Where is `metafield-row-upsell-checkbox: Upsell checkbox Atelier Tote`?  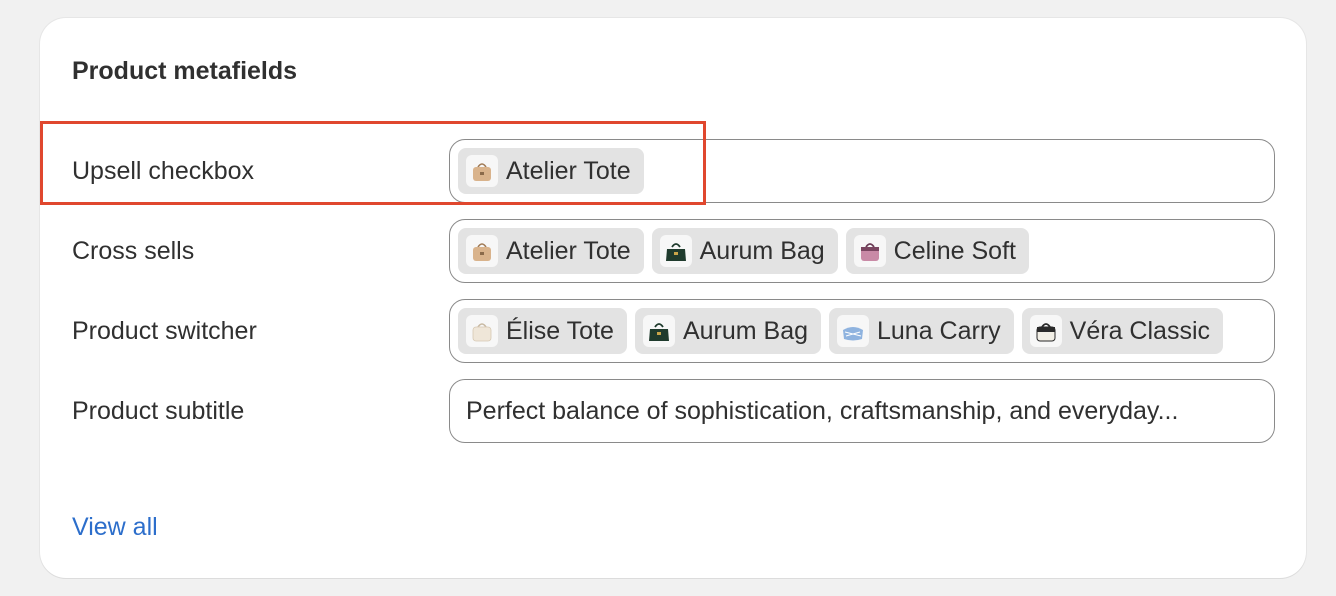 metafield-row-upsell-checkbox: Upsell checkbox Atelier Tote is located at coordinates (673, 171).